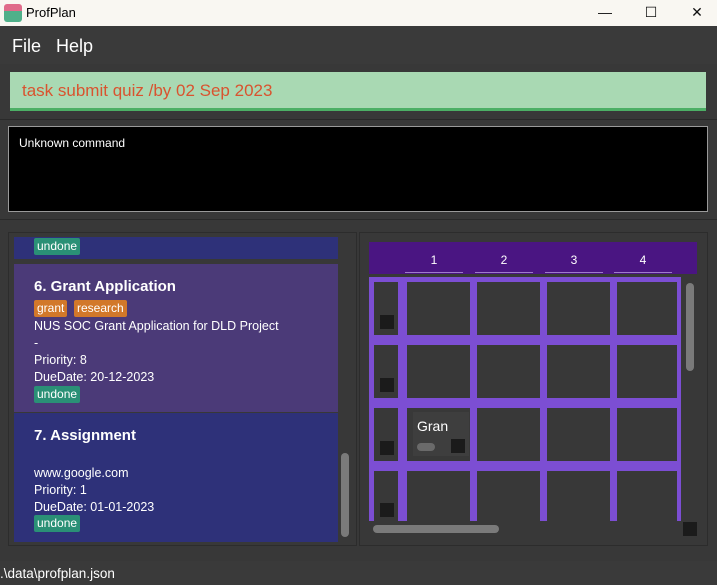 This screenshot has height=585, width=717. I want to click on event-indicator, so click(426, 447).